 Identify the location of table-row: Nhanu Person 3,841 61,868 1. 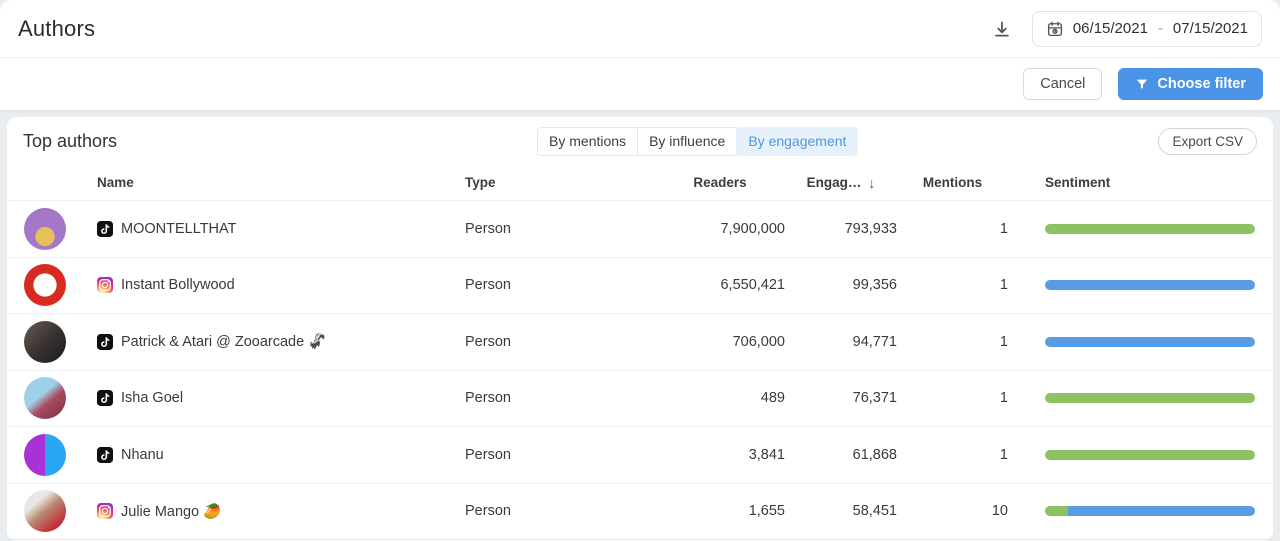
(640, 455).